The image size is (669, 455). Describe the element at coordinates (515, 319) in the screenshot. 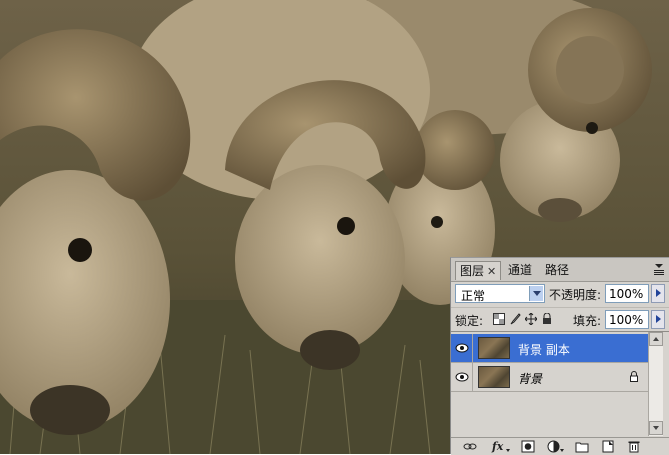

I see `lock-pixels-brush-icon` at that location.